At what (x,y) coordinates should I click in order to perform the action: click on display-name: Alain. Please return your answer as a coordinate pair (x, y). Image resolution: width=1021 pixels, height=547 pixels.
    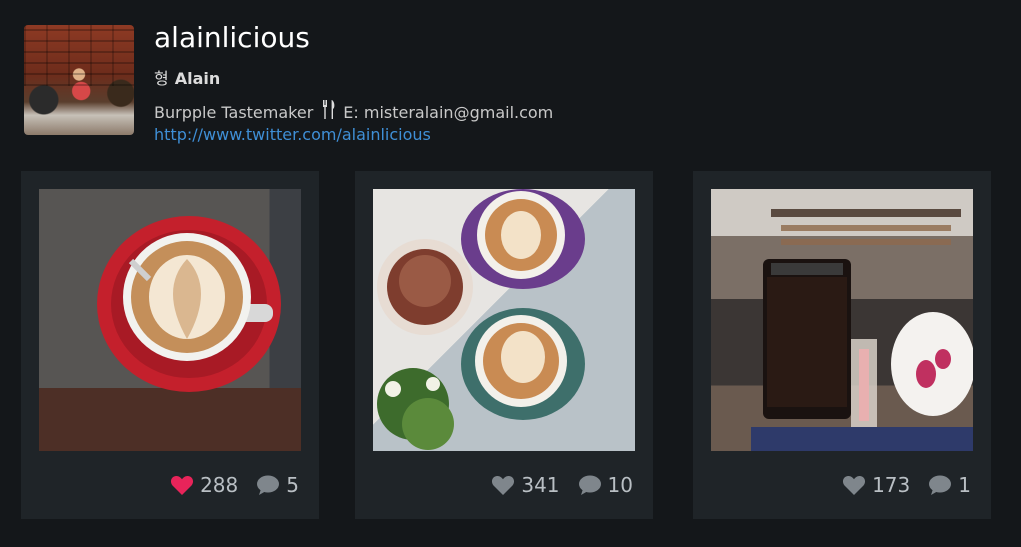
    Looking at the image, I should click on (197, 78).